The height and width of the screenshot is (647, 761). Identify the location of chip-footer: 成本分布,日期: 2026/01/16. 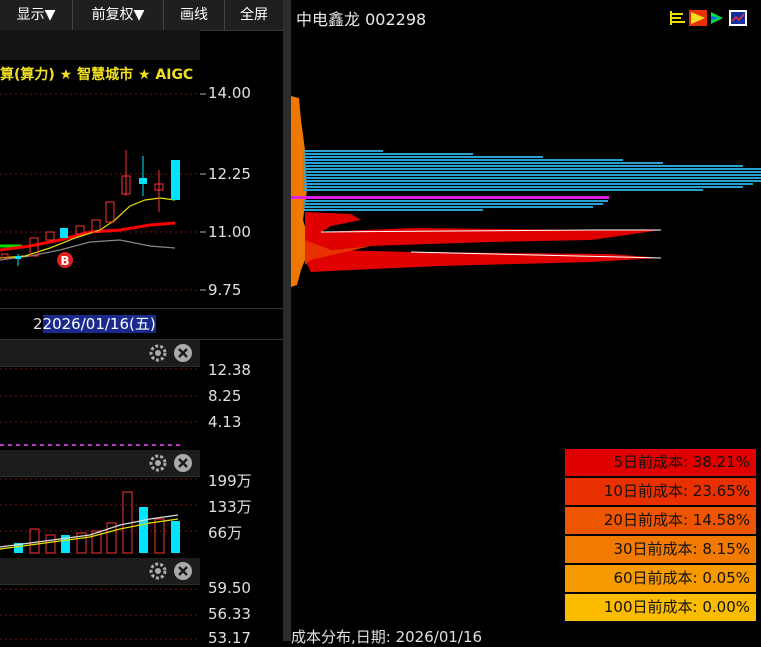
(387, 637).